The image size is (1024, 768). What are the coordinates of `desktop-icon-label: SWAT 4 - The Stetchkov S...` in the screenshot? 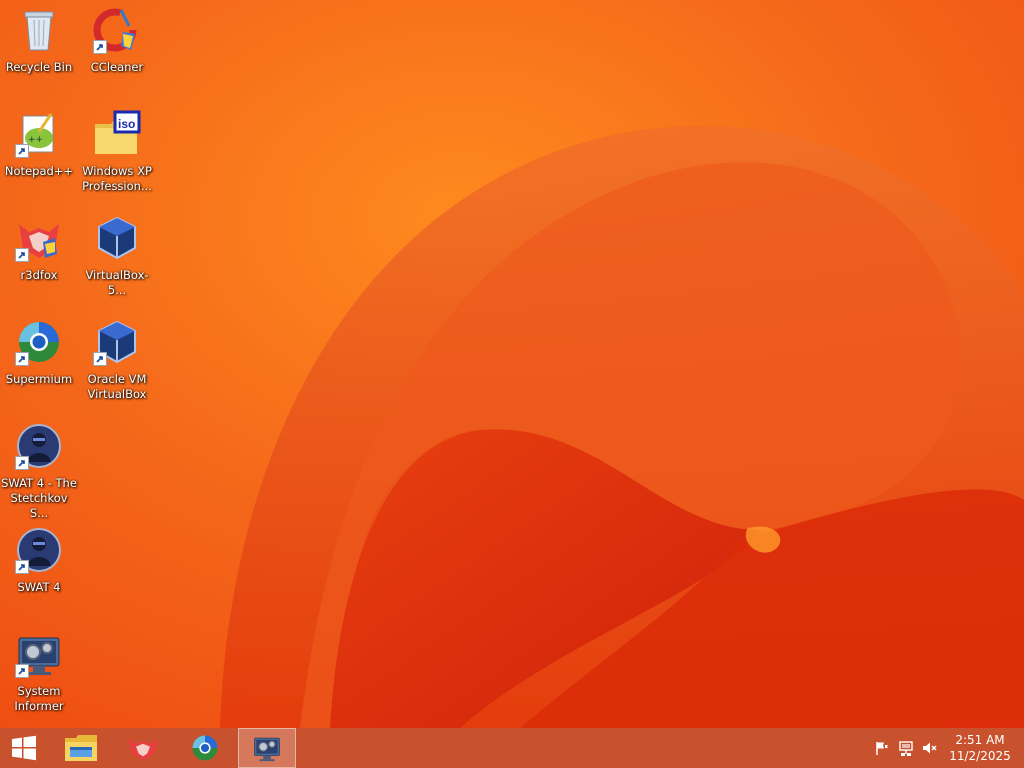 It's located at (39, 498).